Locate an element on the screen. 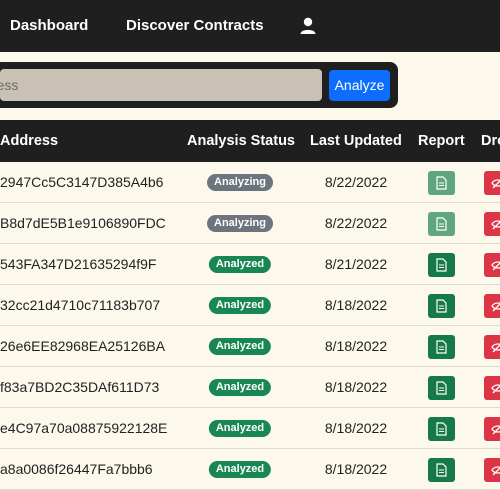 This screenshot has height=490, width=500. contract-address: a8a0086f26447Fa7bbb6 is located at coordinates (76, 469).